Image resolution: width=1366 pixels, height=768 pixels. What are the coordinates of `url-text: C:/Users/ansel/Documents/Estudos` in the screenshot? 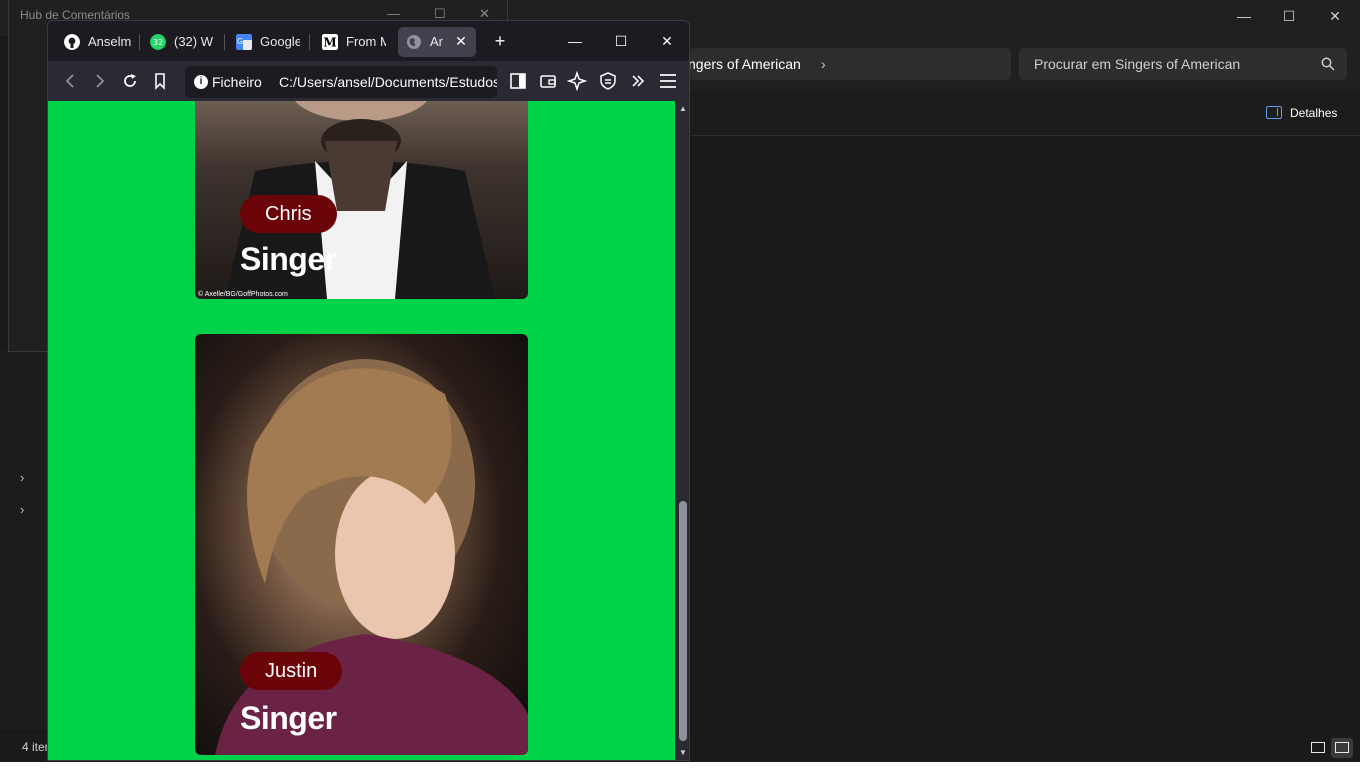 It's located at (388, 82).